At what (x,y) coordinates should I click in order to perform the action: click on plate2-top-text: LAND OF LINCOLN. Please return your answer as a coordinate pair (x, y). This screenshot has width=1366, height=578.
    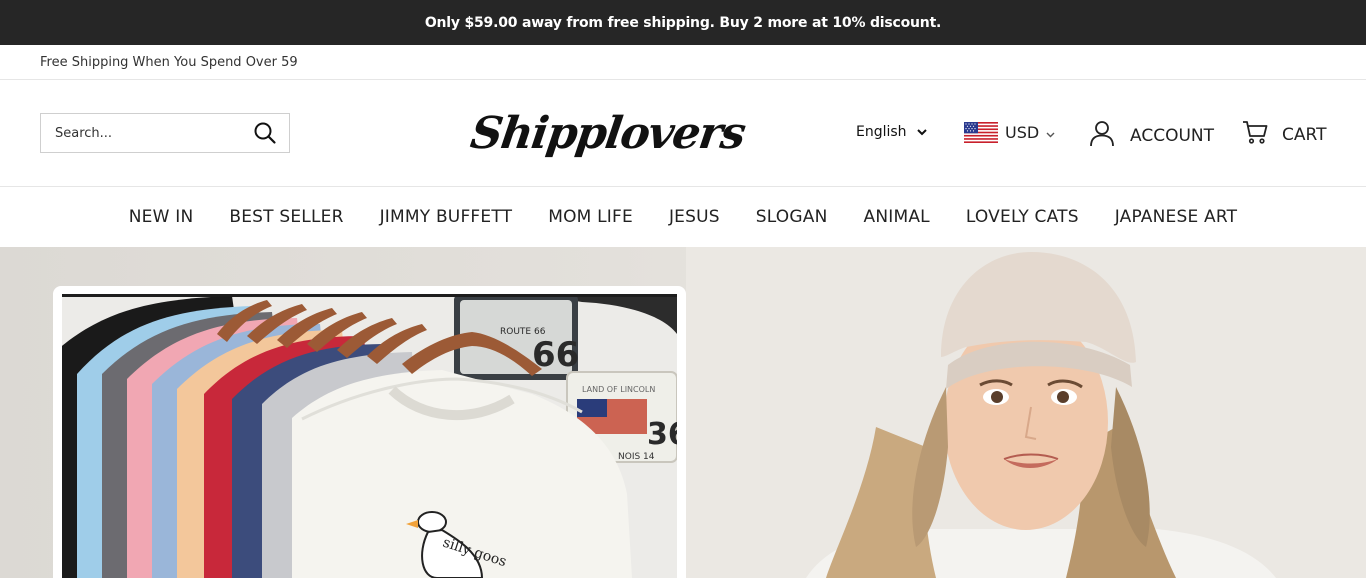
    Looking at the image, I should click on (618, 389).